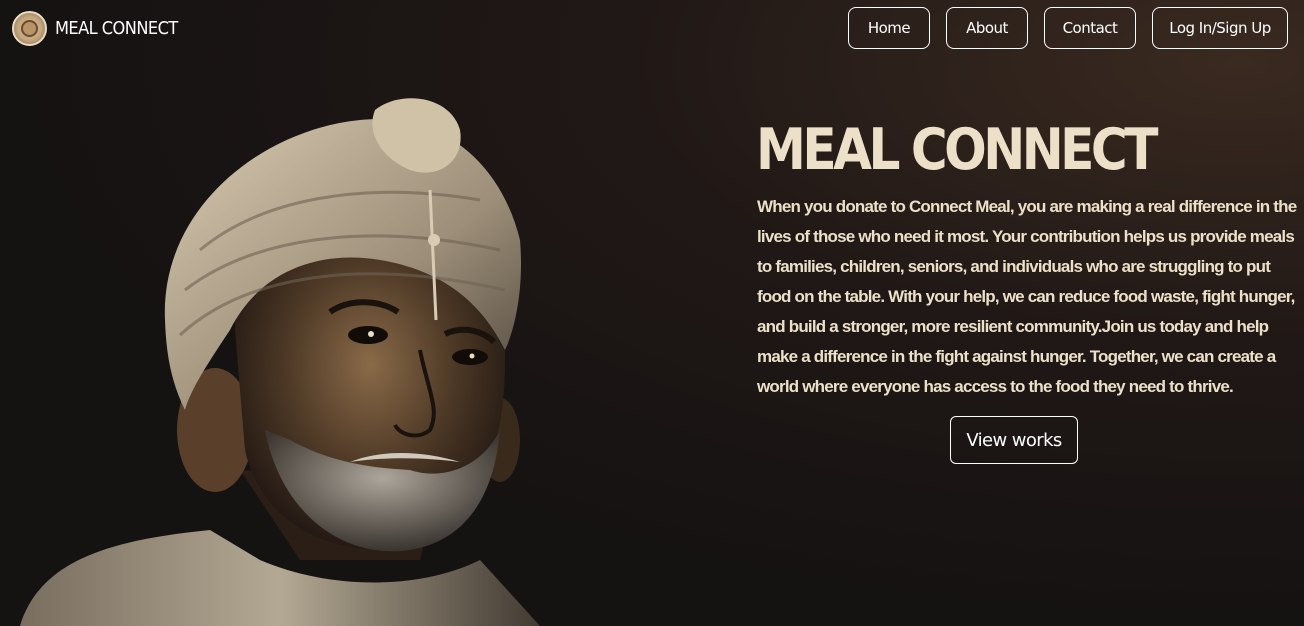 Image resolution: width=1304 pixels, height=626 pixels. I want to click on view-works-button: View works, so click(1014, 440).